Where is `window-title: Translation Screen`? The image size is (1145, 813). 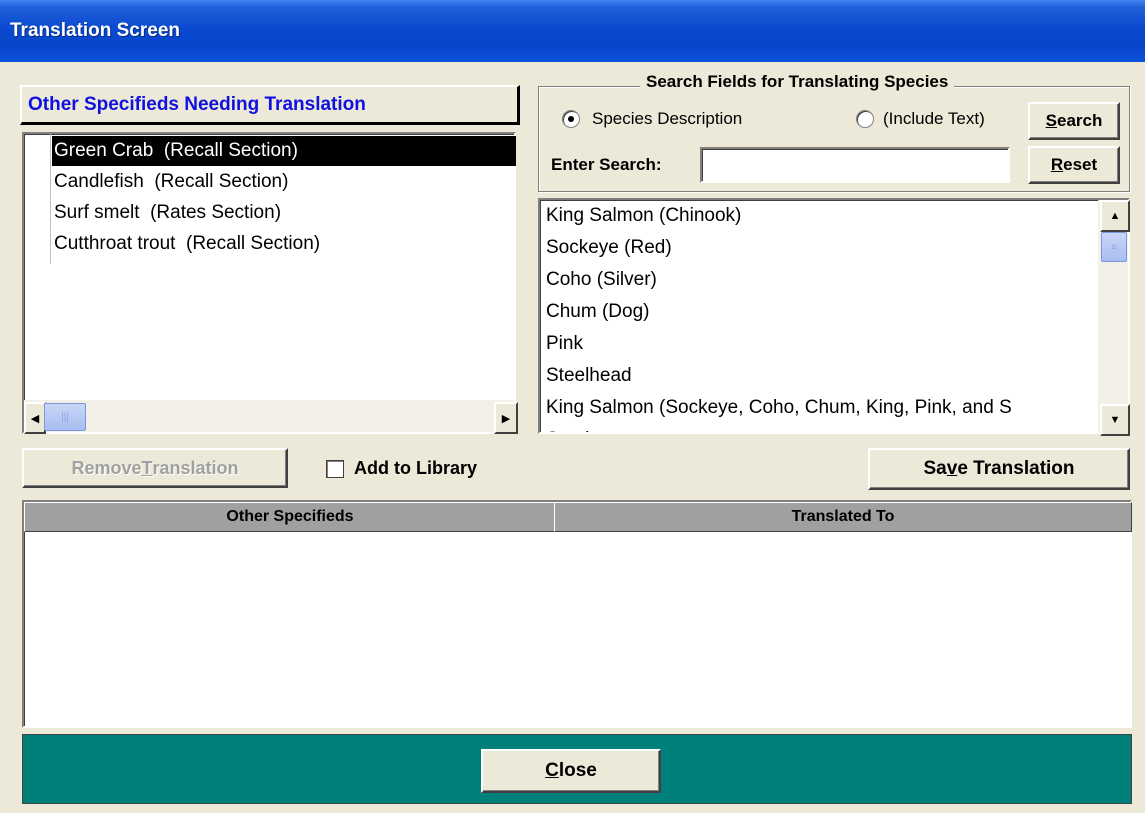 window-title: Translation Screen is located at coordinates (95, 30).